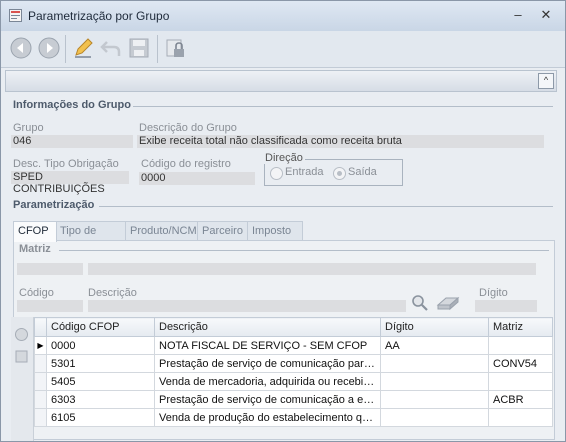  I want to click on cell-codigo: 6105, so click(100, 417).